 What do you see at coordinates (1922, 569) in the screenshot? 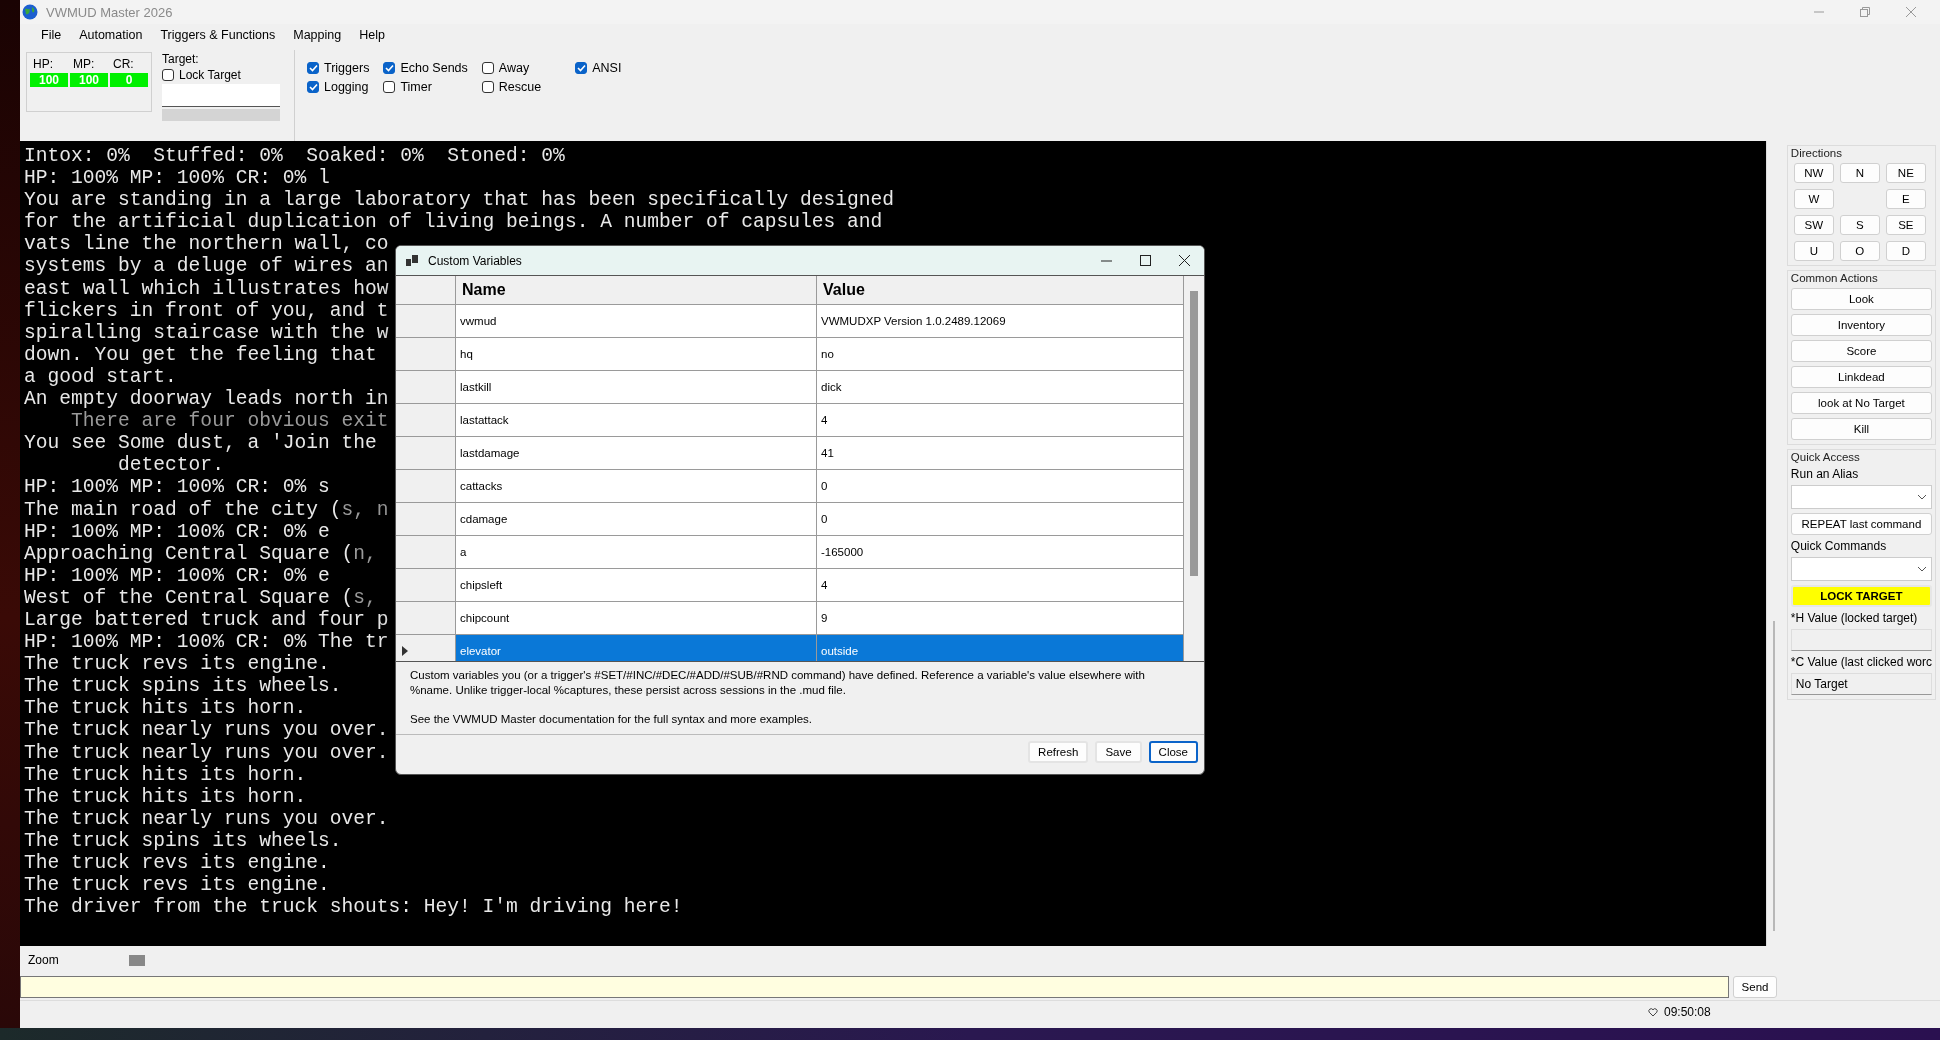
I see `chevron-down-icon` at bounding box center [1922, 569].